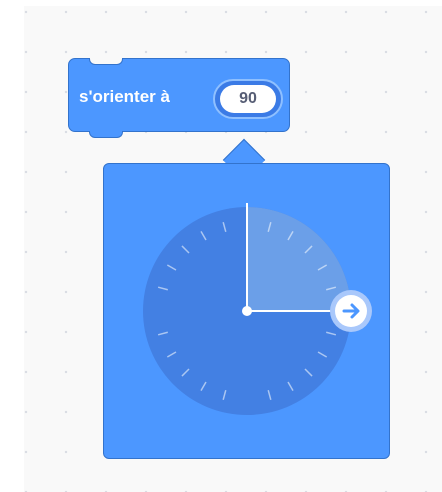 The image size is (442, 492). What do you see at coordinates (106, 61) in the screenshot?
I see `block-top-notch` at bounding box center [106, 61].